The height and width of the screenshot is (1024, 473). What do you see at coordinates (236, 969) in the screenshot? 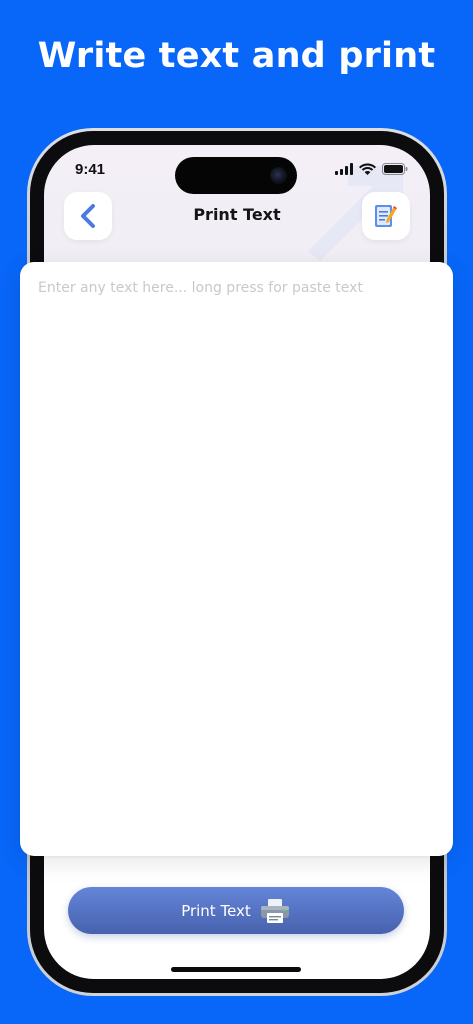
I see `home-indicator` at bounding box center [236, 969].